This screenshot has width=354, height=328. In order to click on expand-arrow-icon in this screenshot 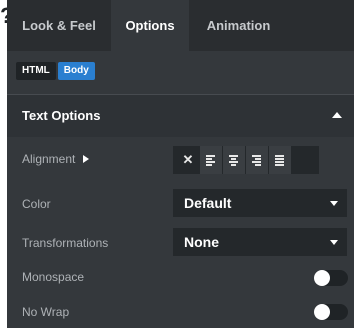, I will do `click(86, 158)`.